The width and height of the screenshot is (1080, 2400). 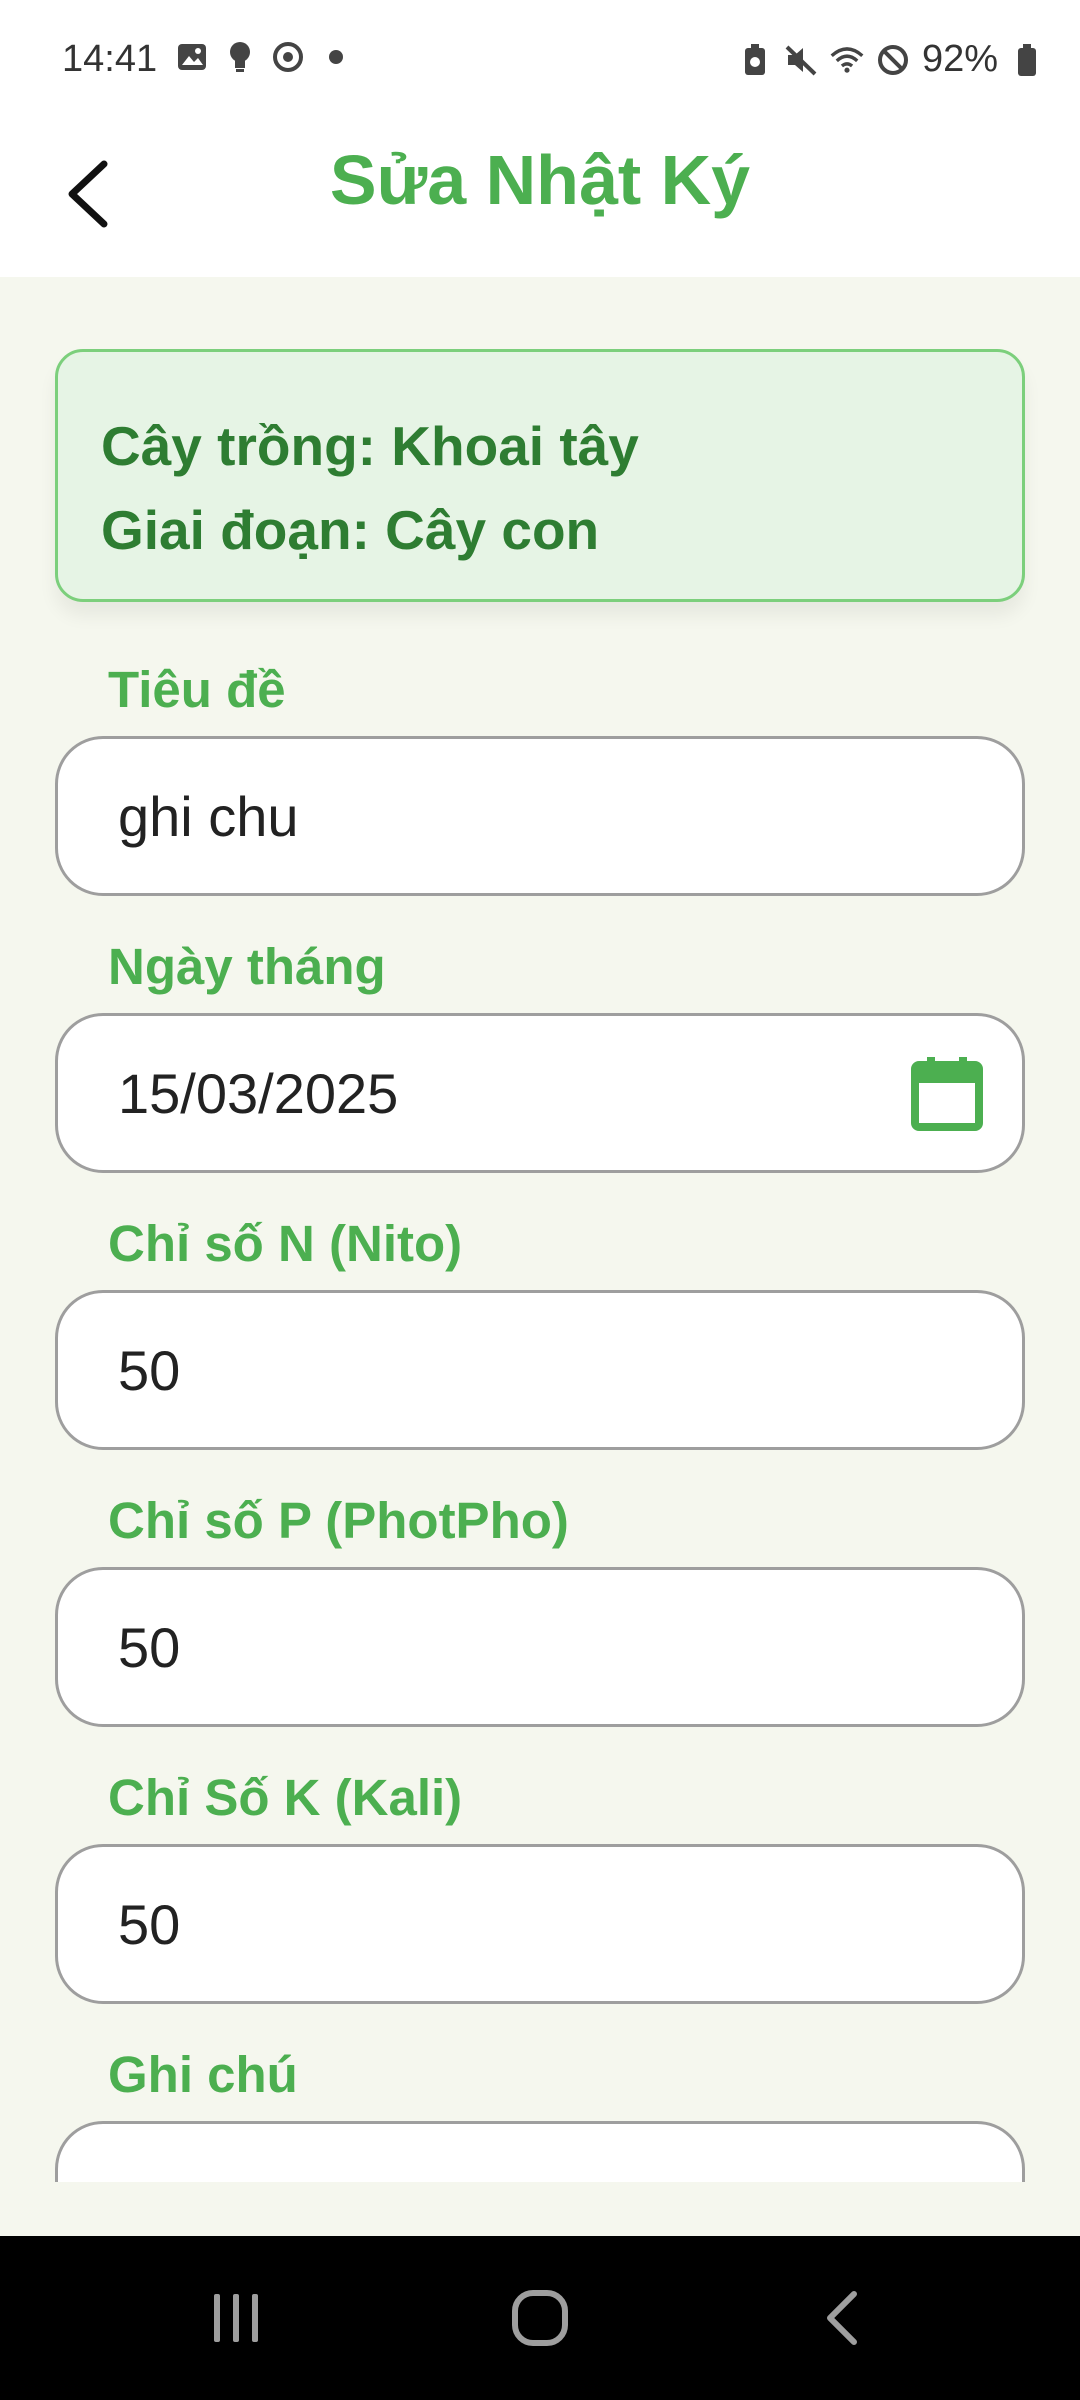 I want to click on phosphorus-value: 50, so click(x=149, y=1647).